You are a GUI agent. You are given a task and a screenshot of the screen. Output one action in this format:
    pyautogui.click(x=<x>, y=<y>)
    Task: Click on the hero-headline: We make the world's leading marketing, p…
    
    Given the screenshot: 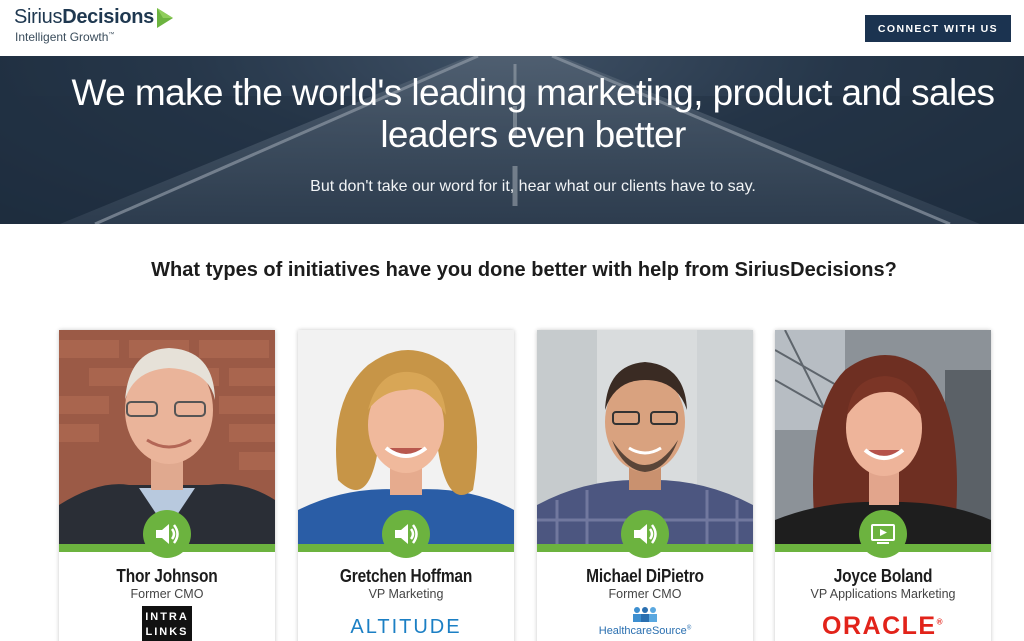 What is the action you would take?
    pyautogui.click(x=533, y=113)
    